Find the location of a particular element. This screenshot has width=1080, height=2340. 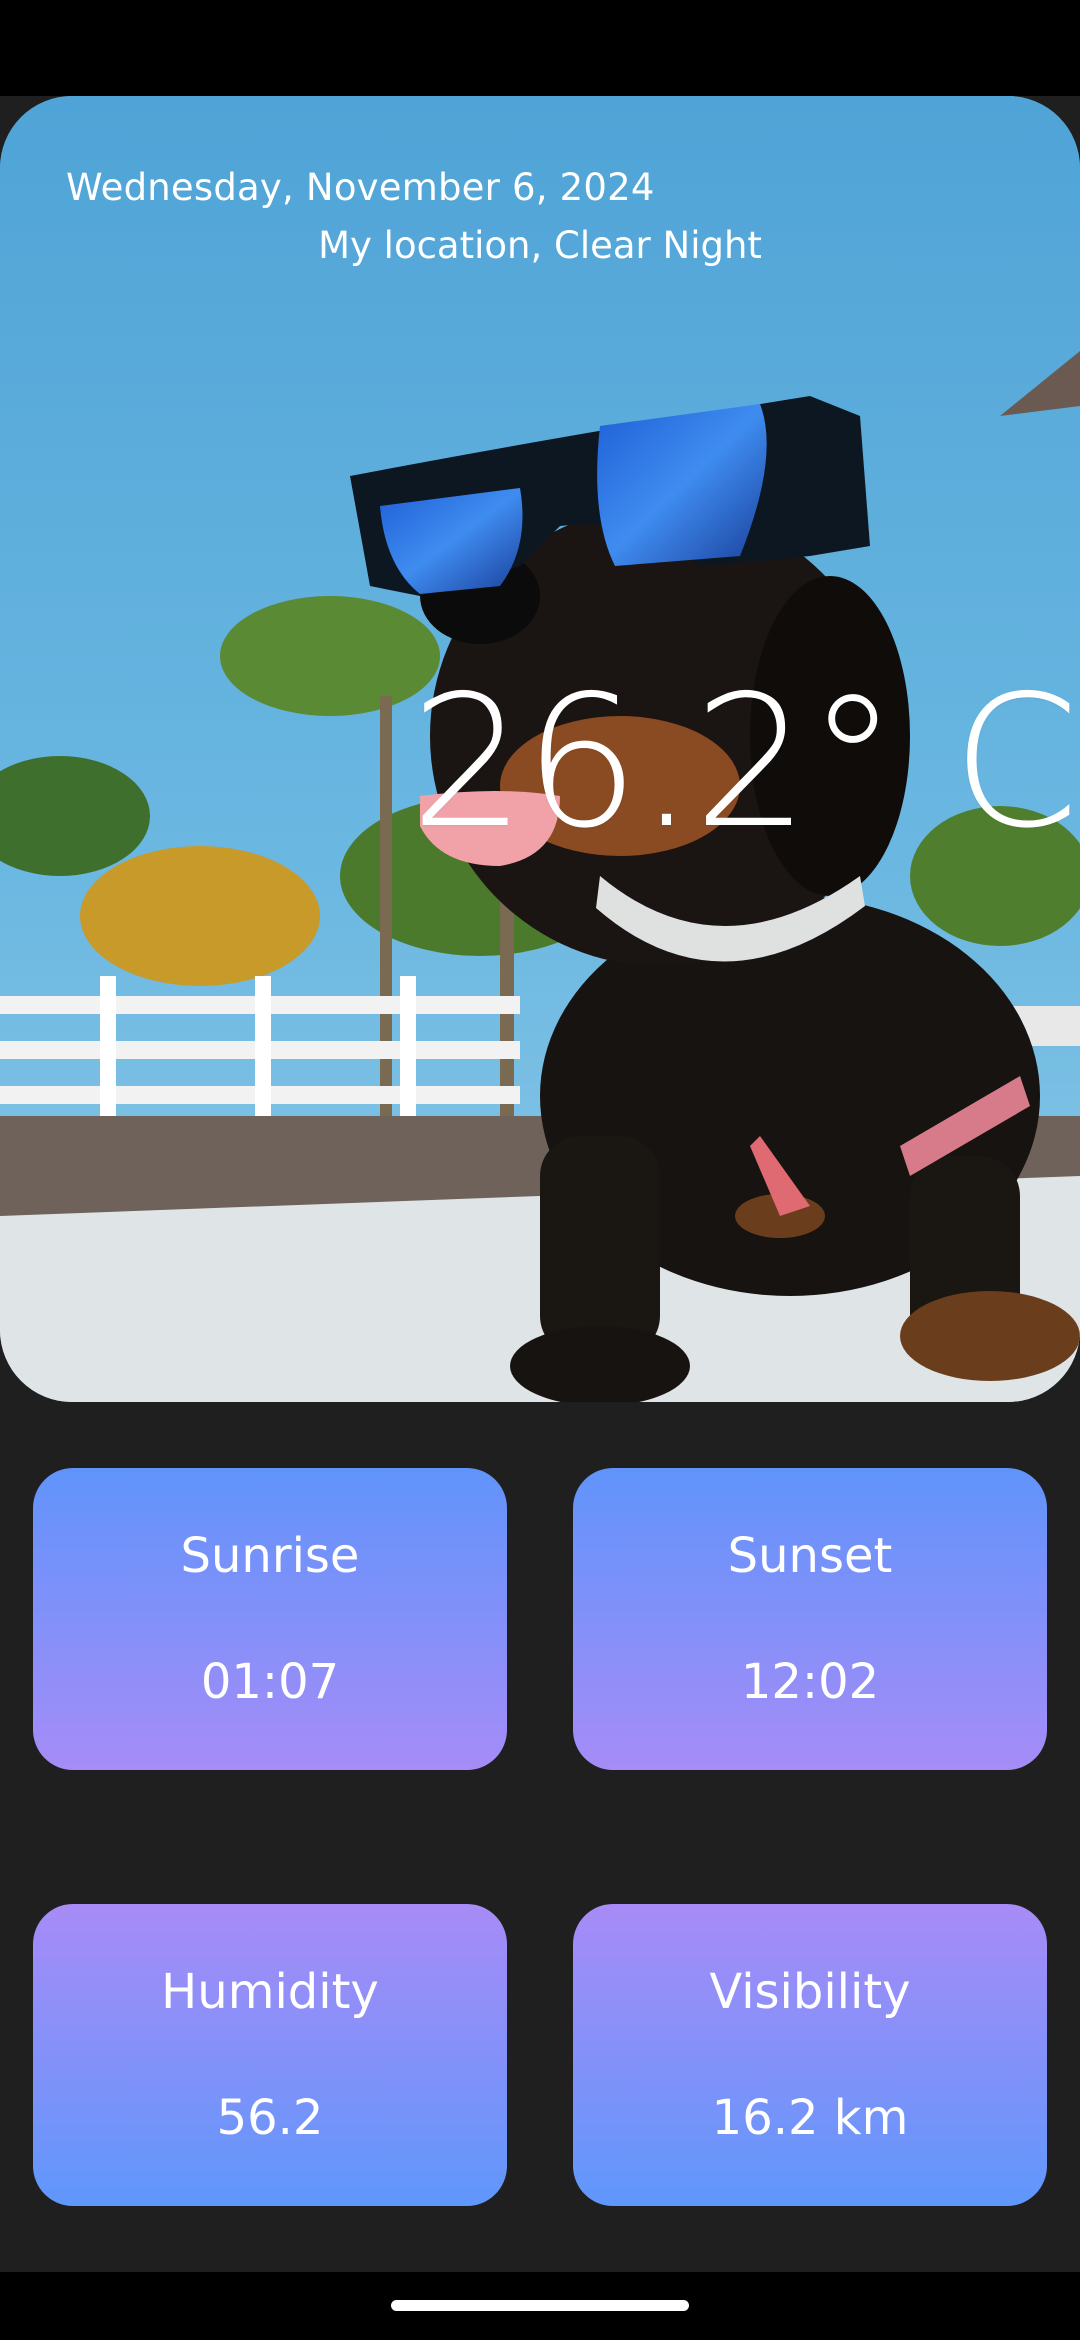

humidity-card: Humidity 56.2 is located at coordinates (270, 2055).